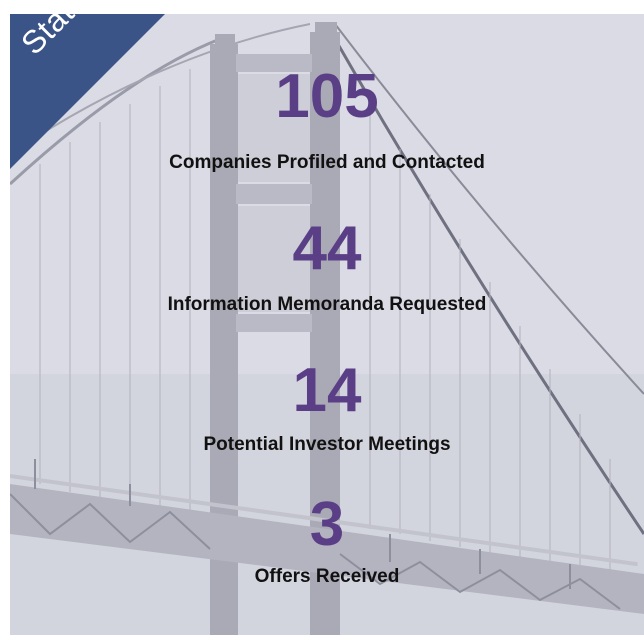 This screenshot has height=635, width=644. What do you see at coordinates (327, 524) in the screenshot?
I see `stat-value: 3` at bounding box center [327, 524].